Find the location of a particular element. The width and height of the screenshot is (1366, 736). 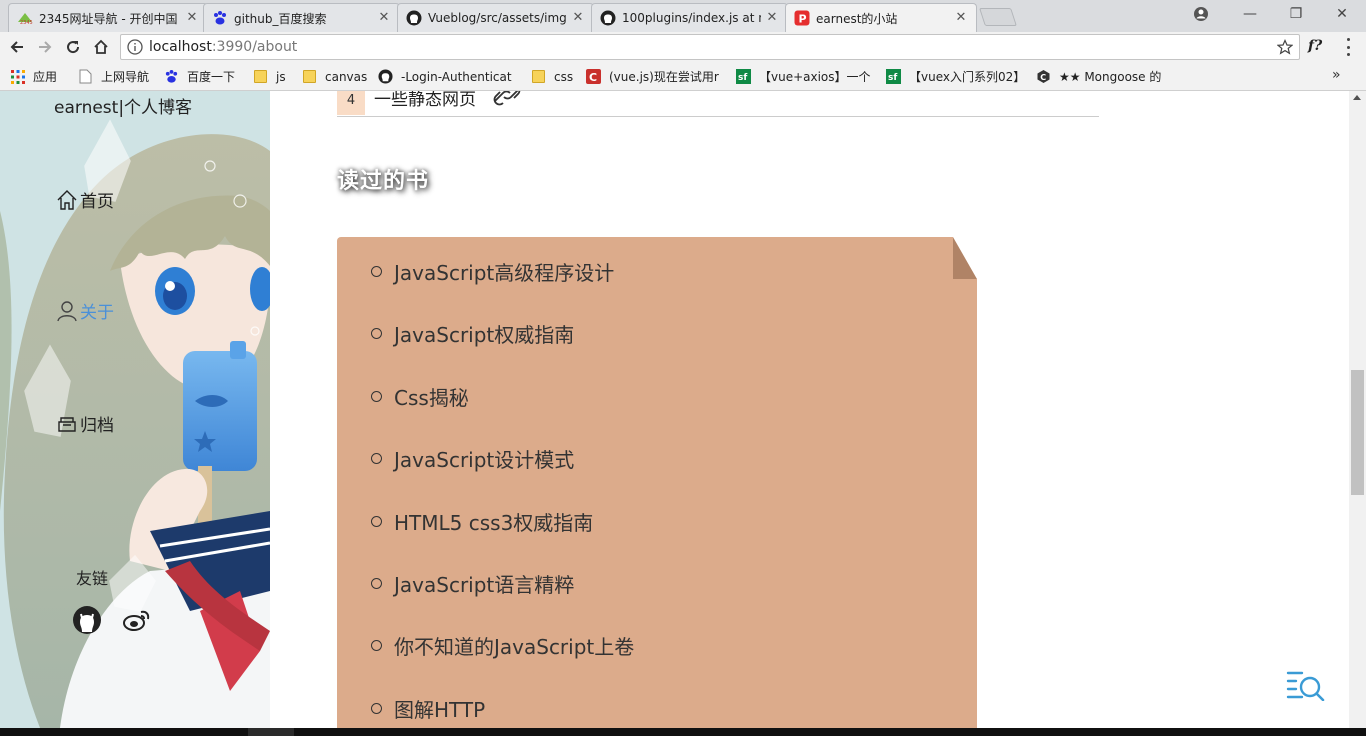

bookmarks-overflow-button: » is located at coordinates (1336, 75).